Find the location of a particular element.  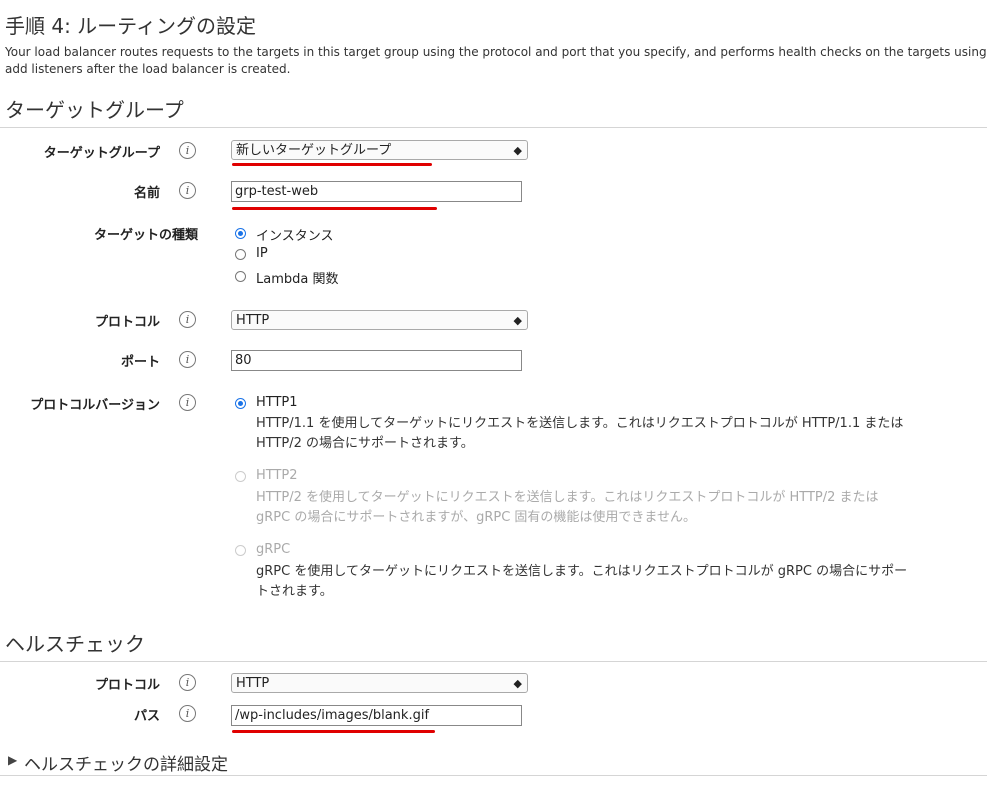

protocol-version-option-http1: HTTP1 is located at coordinates (277, 402).